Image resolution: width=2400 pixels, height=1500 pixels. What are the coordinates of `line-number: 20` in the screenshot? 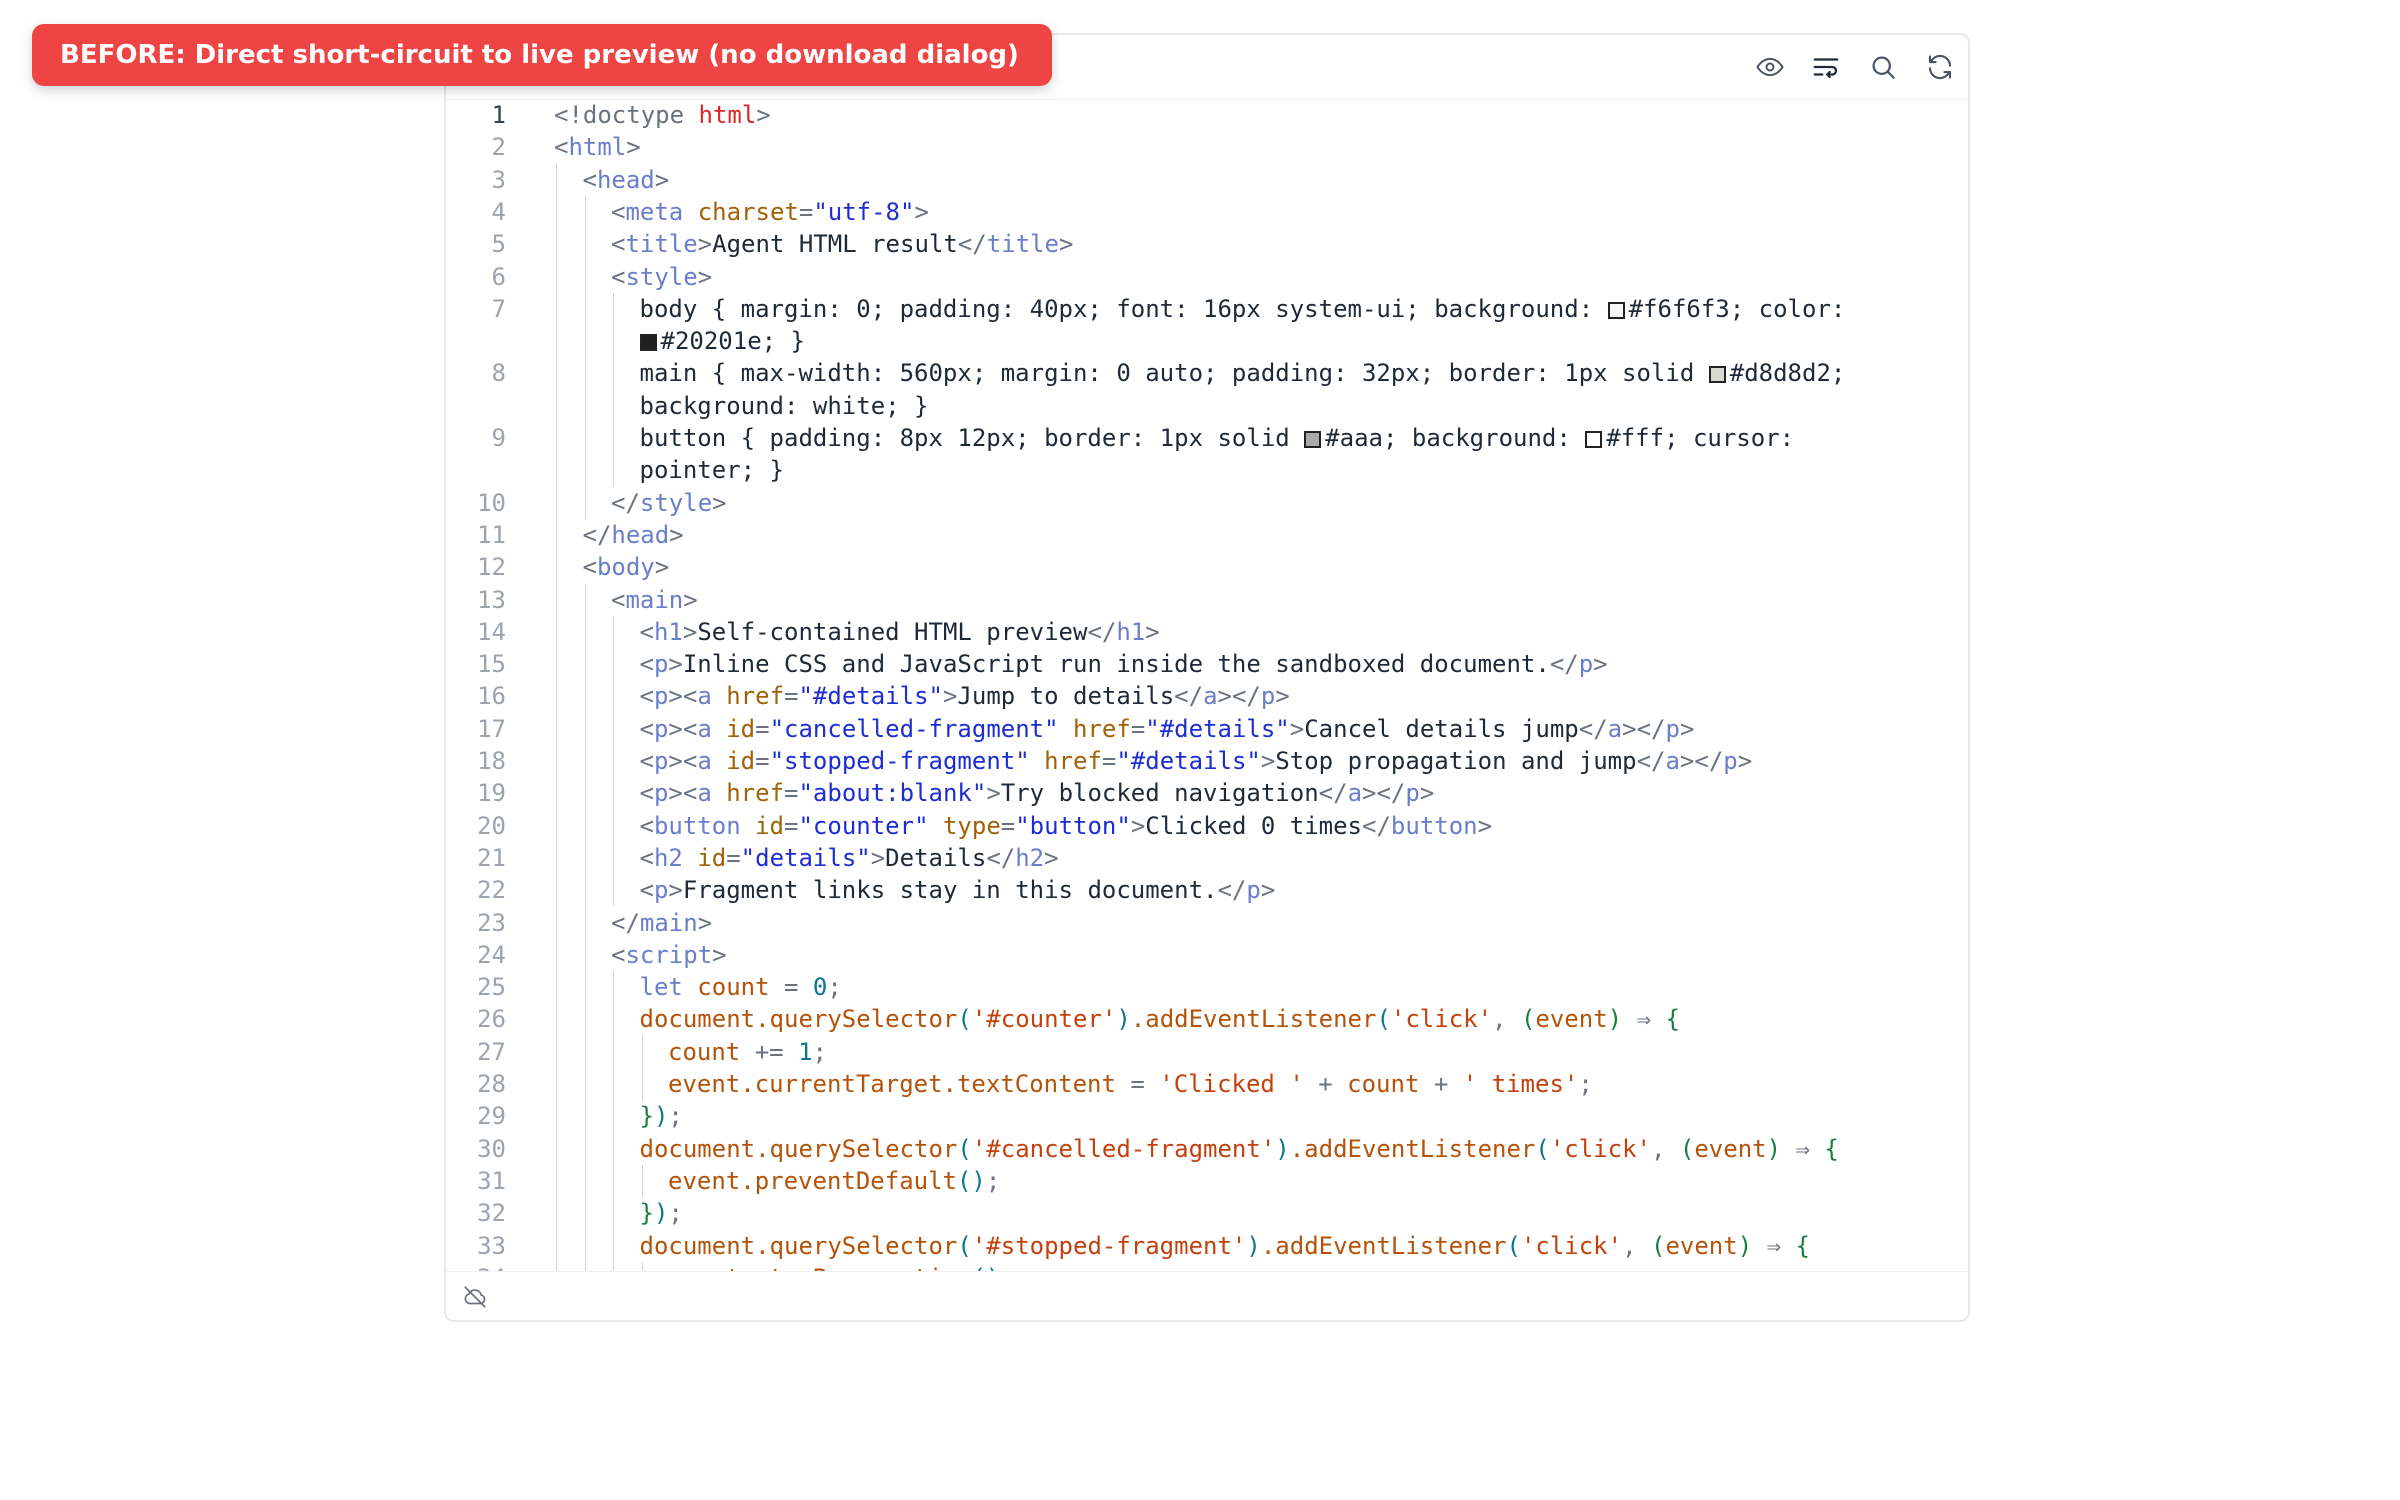 It's located at (491, 825).